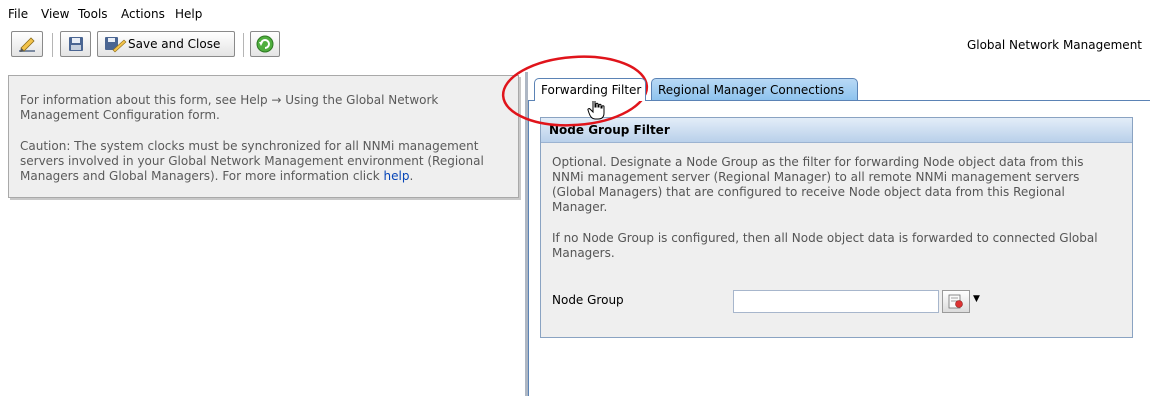 The height and width of the screenshot is (396, 1150). I want to click on save-and-close-icon, so click(116, 45).